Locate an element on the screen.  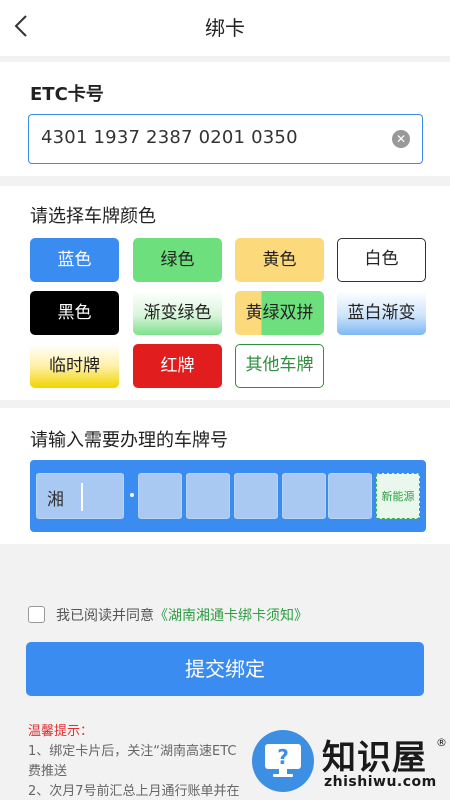
input-caret is located at coordinates (82, 497).